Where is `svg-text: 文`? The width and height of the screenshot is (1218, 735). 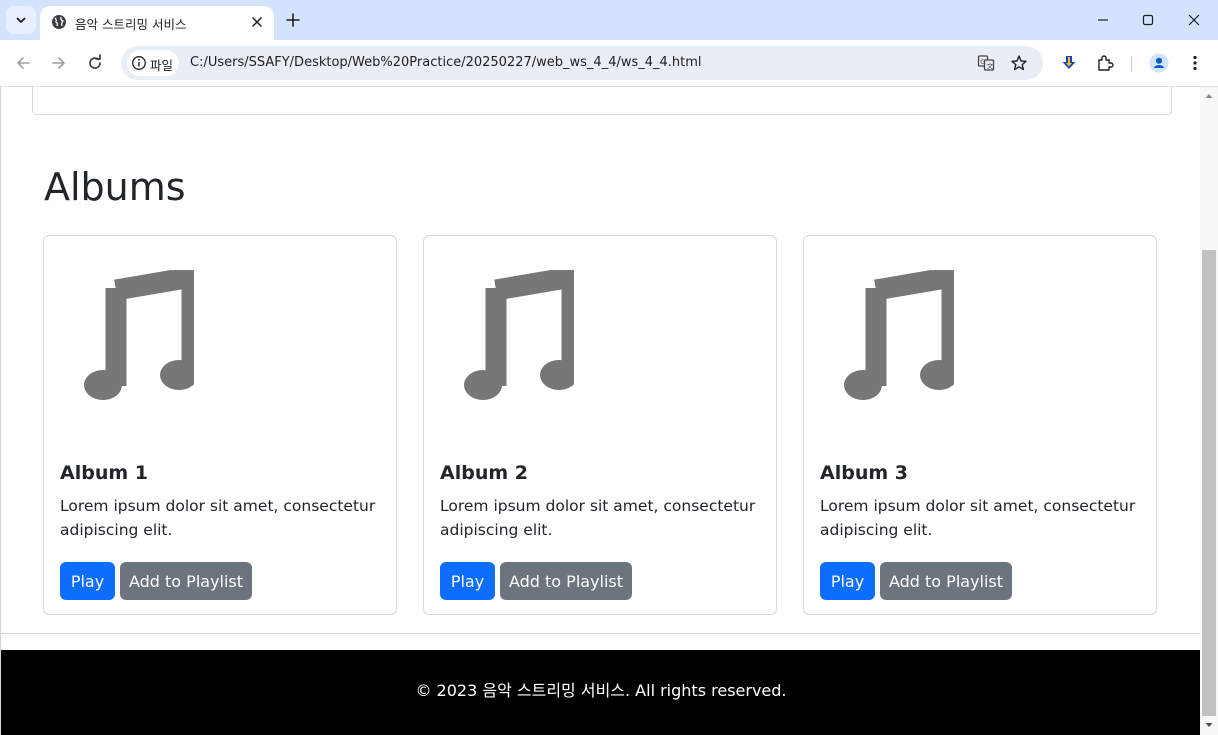
svg-text: 文 is located at coordinates (990, 65).